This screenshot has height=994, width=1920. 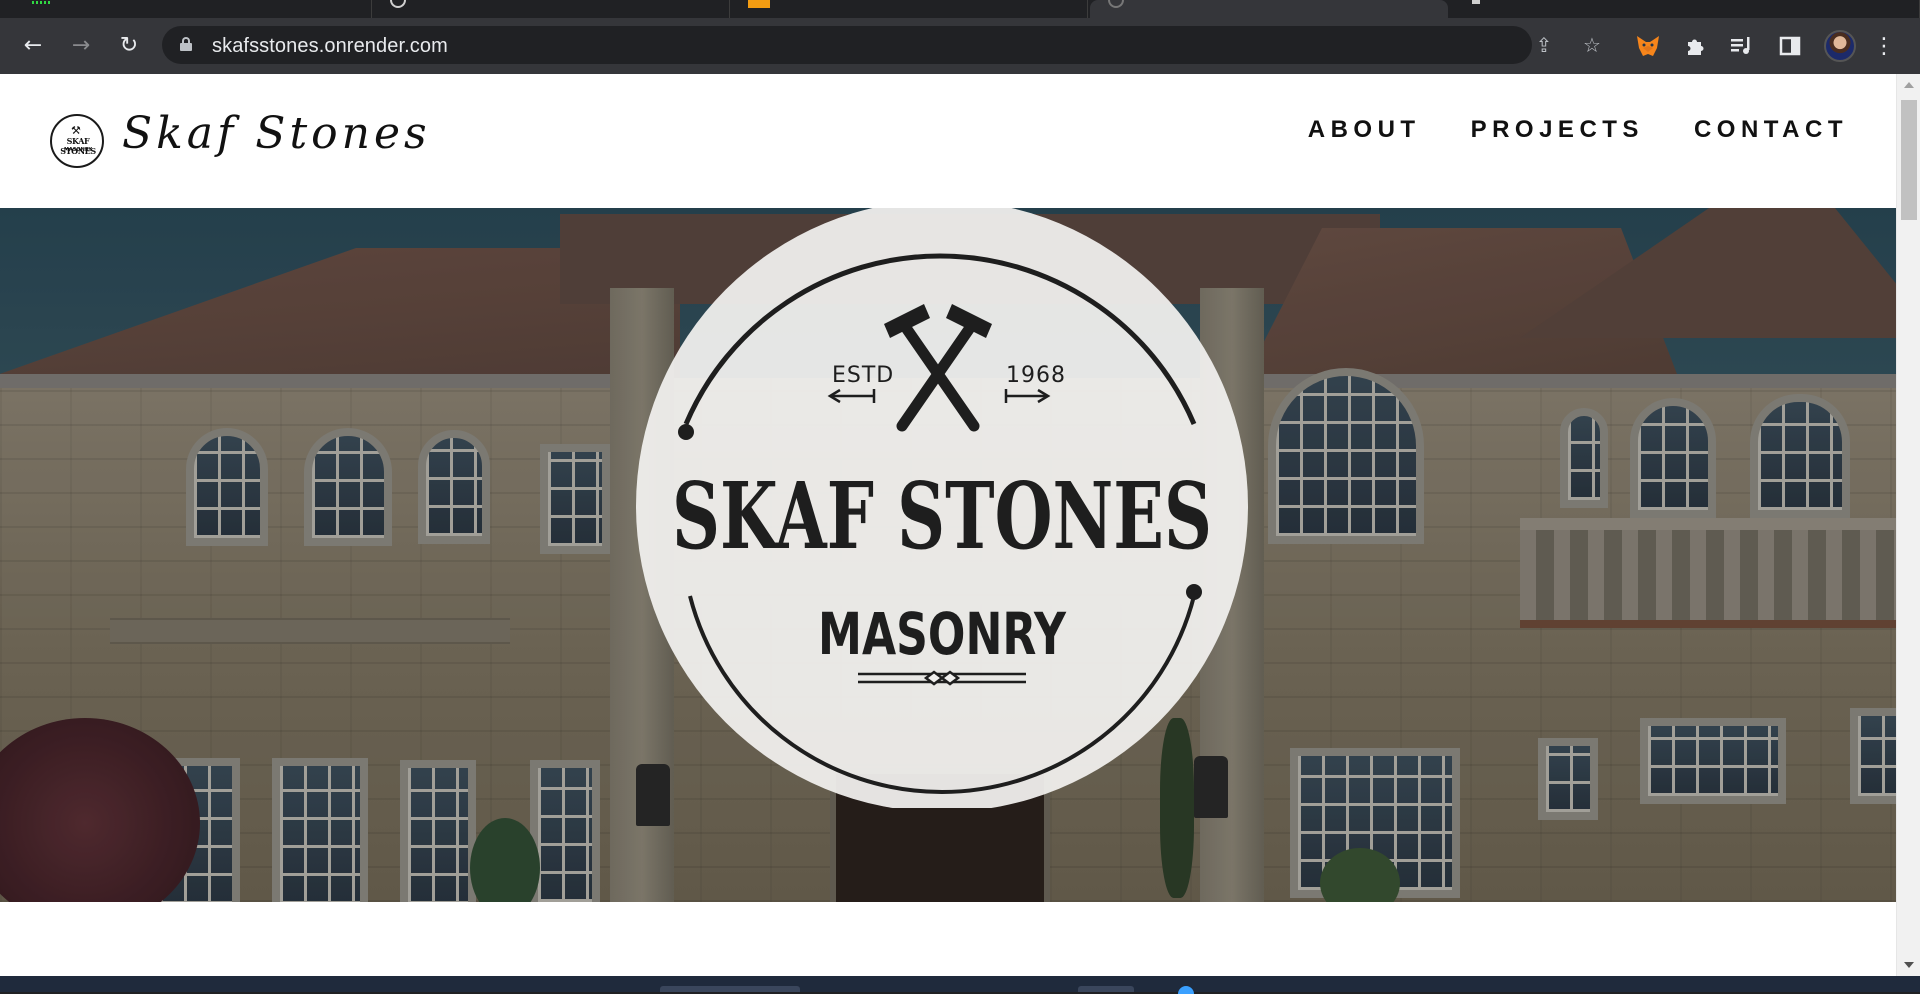 What do you see at coordinates (186, 44) in the screenshot?
I see `lock-icon` at bounding box center [186, 44].